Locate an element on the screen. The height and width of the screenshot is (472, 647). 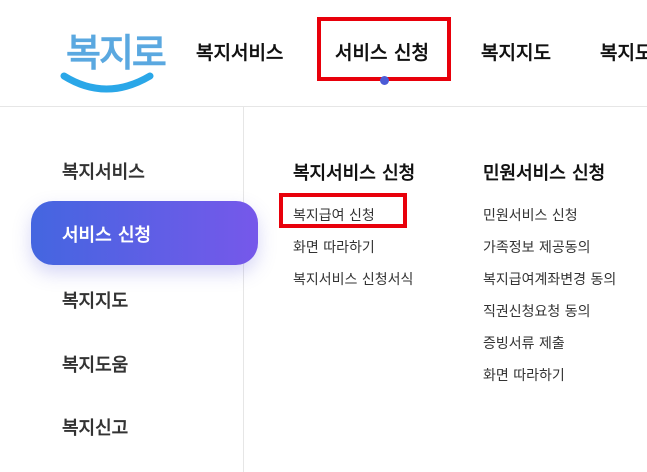
nav-item-welfare-help: 복지도 is located at coordinates (623, 51).